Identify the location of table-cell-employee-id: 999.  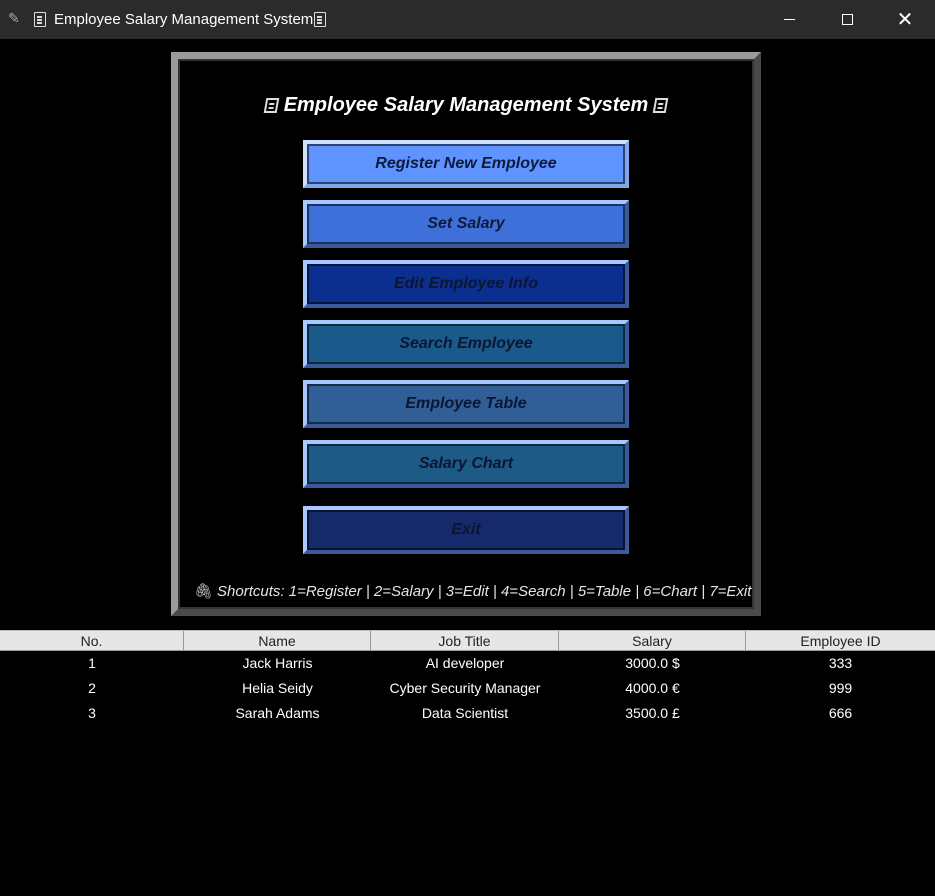
(840, 688).